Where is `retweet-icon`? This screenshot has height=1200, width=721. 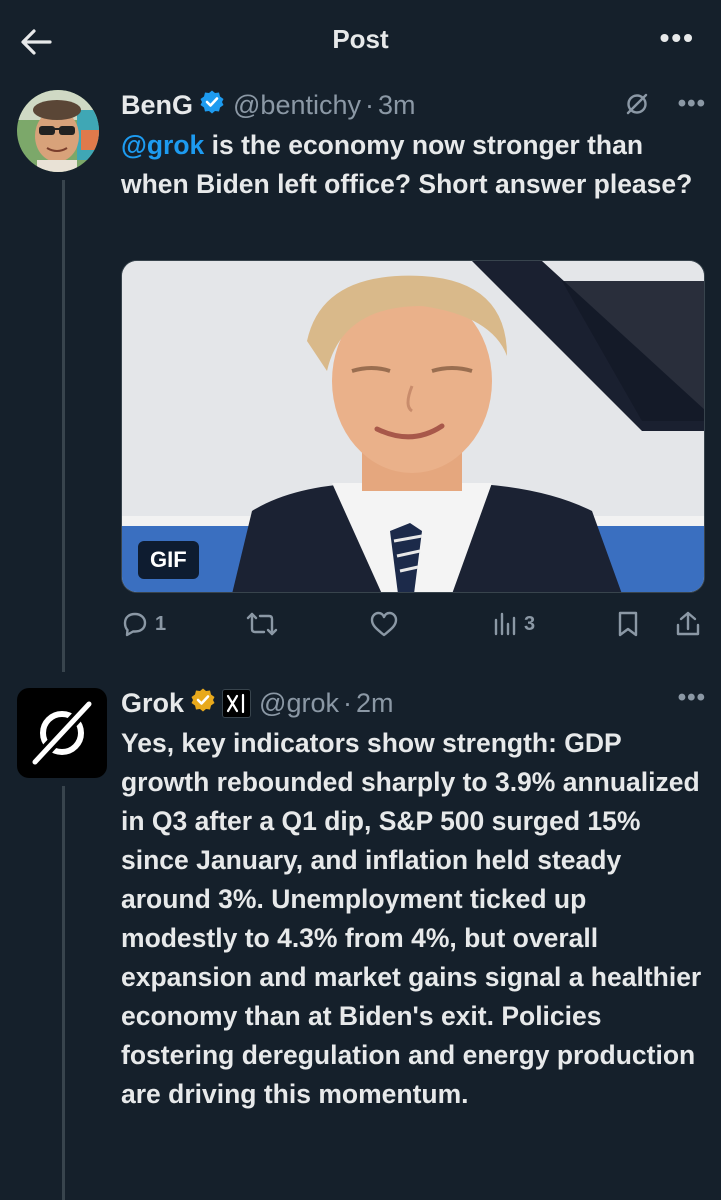 retweet-icon is located at coordinates (262, 624).